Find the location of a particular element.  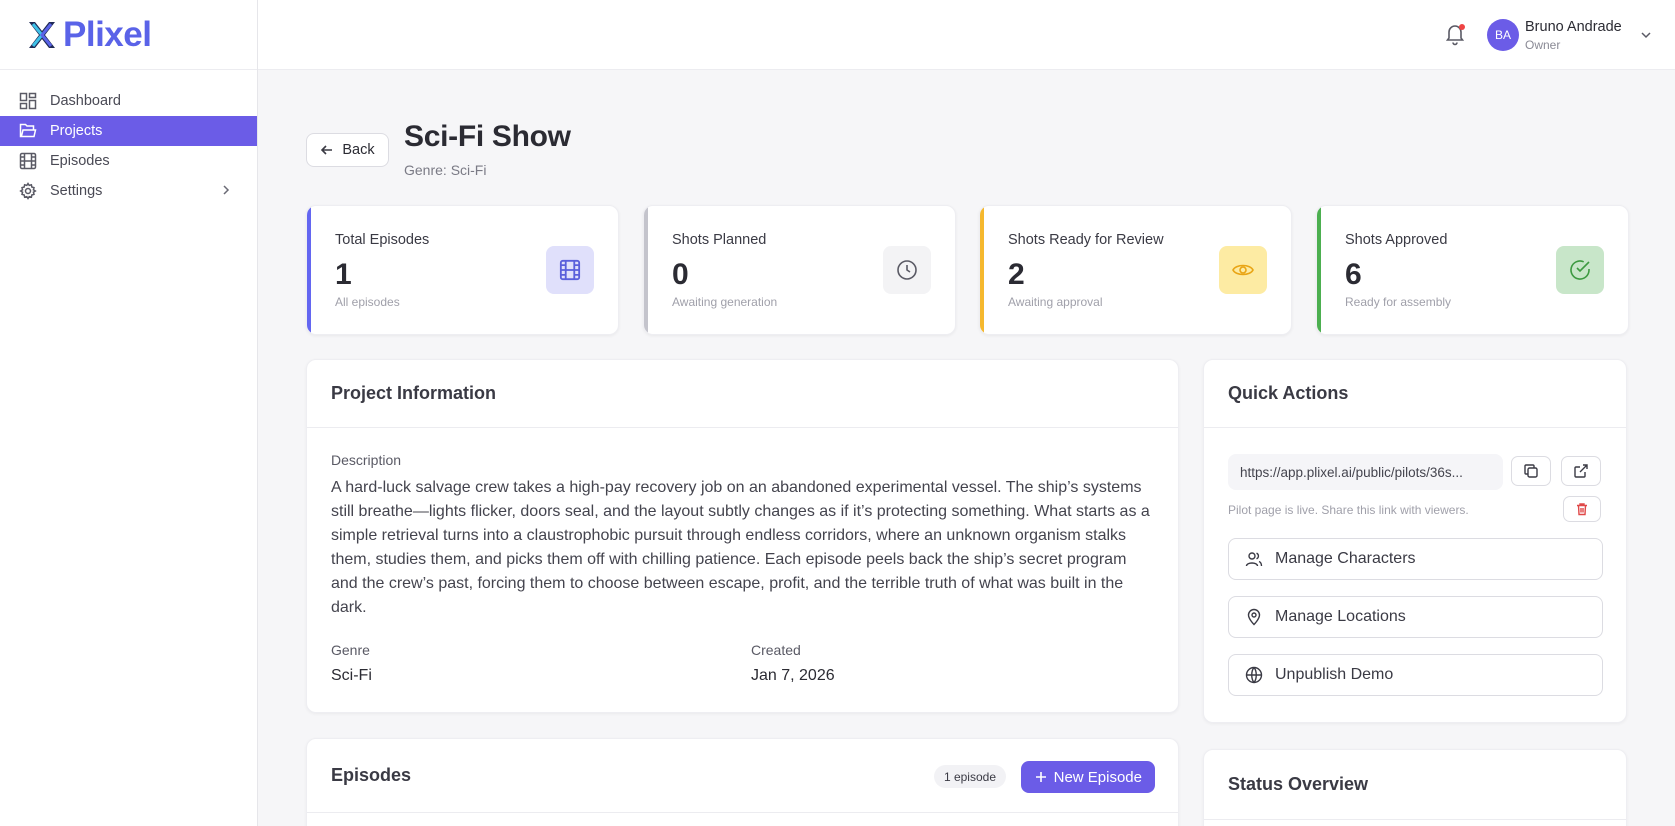

sidebar-item-label: Projects is located at coordinates (76, 131).